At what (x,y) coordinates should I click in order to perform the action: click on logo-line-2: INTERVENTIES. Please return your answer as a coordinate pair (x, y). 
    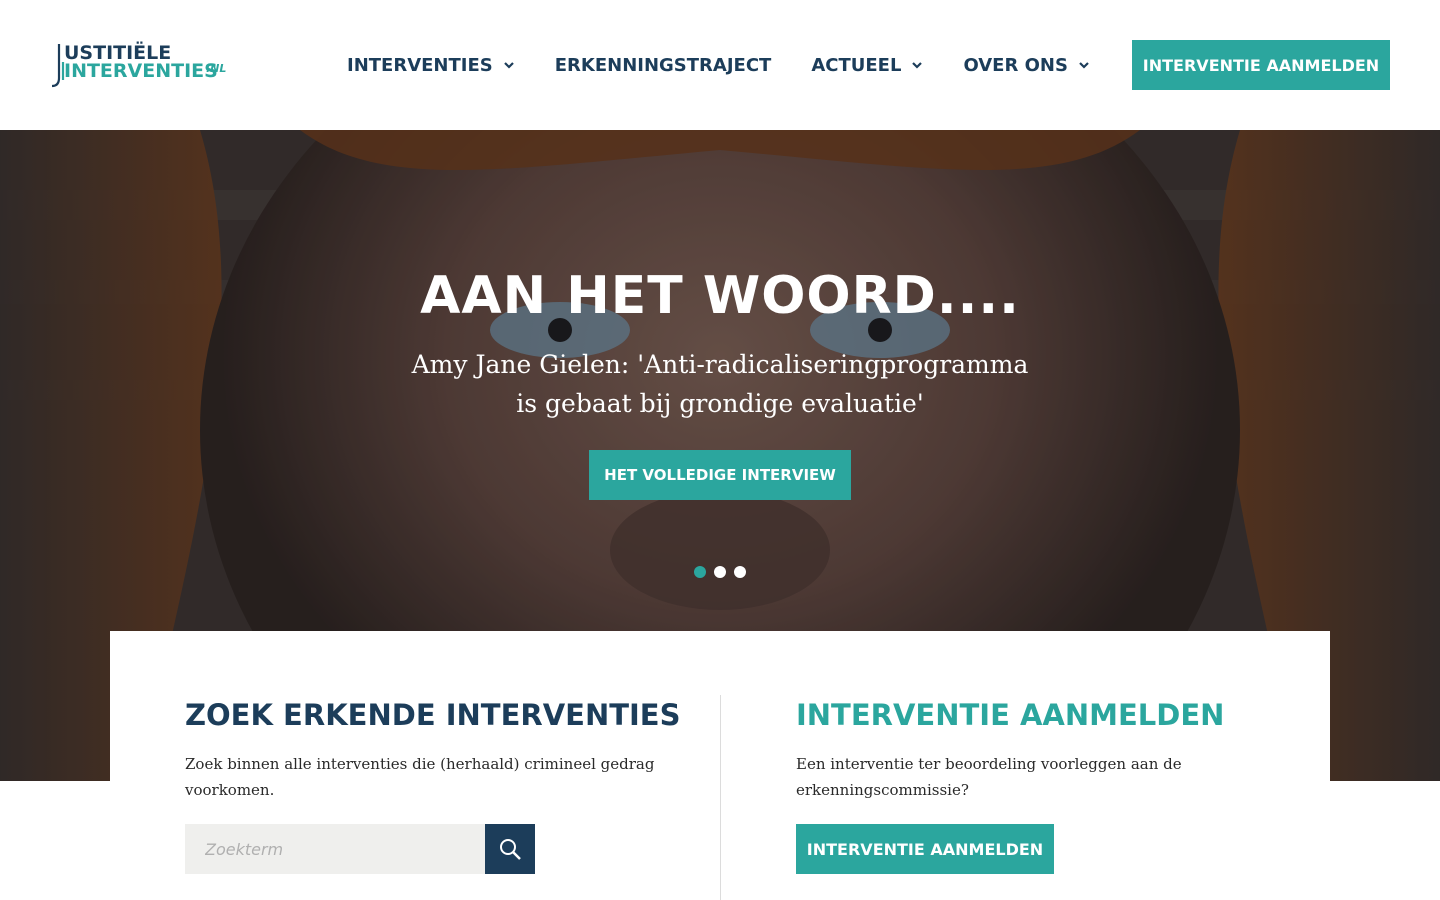
    Looking at the image, I should click on (141, 71).